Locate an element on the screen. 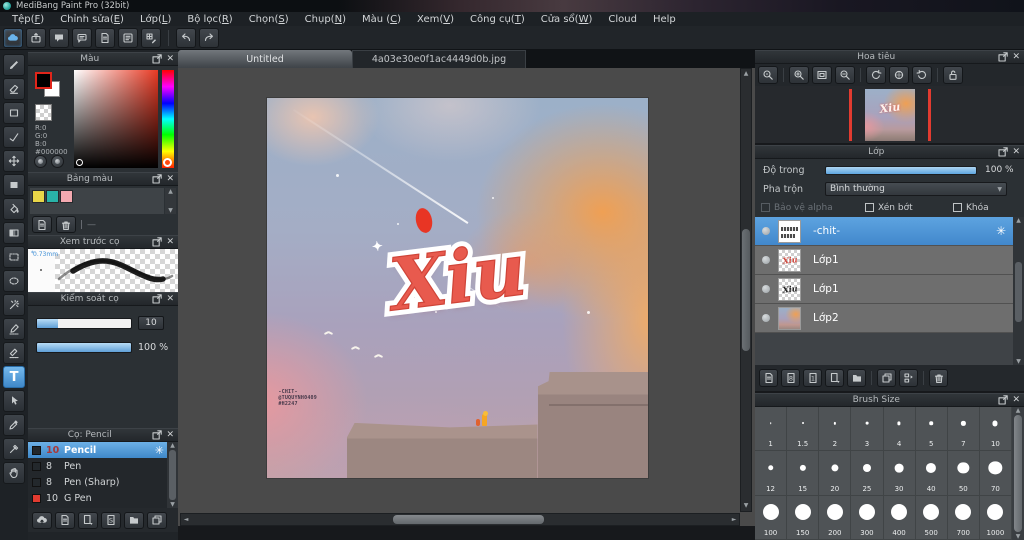 The image size is (1024, 540). saturation-value-picker is located at coordinates (116, 119).